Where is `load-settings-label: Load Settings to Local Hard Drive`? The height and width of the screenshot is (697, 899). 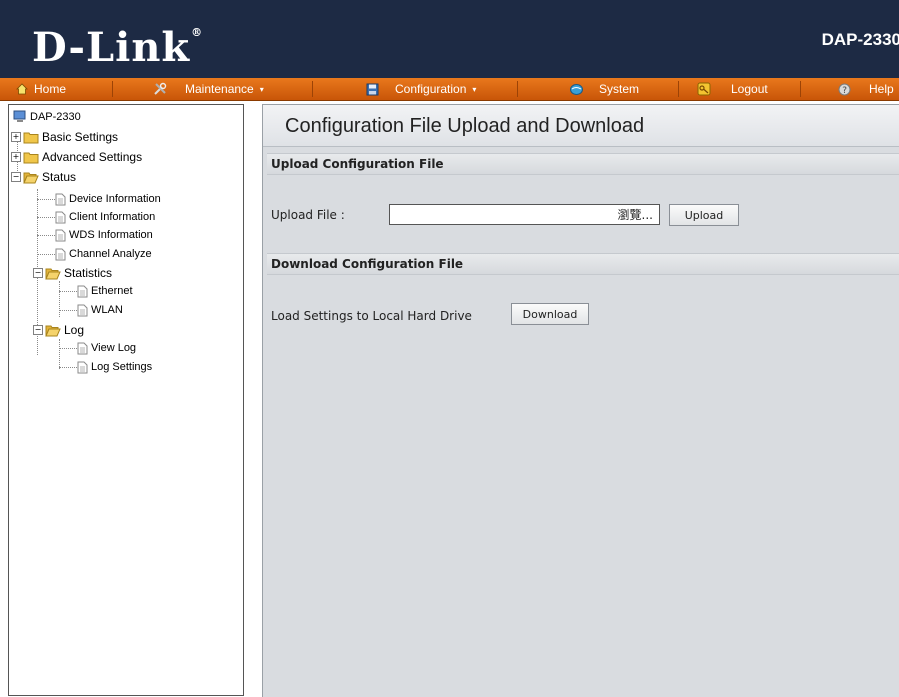
load-settings-label: Load Settings to Local Hard Drive is located at coordinates (371, 316).